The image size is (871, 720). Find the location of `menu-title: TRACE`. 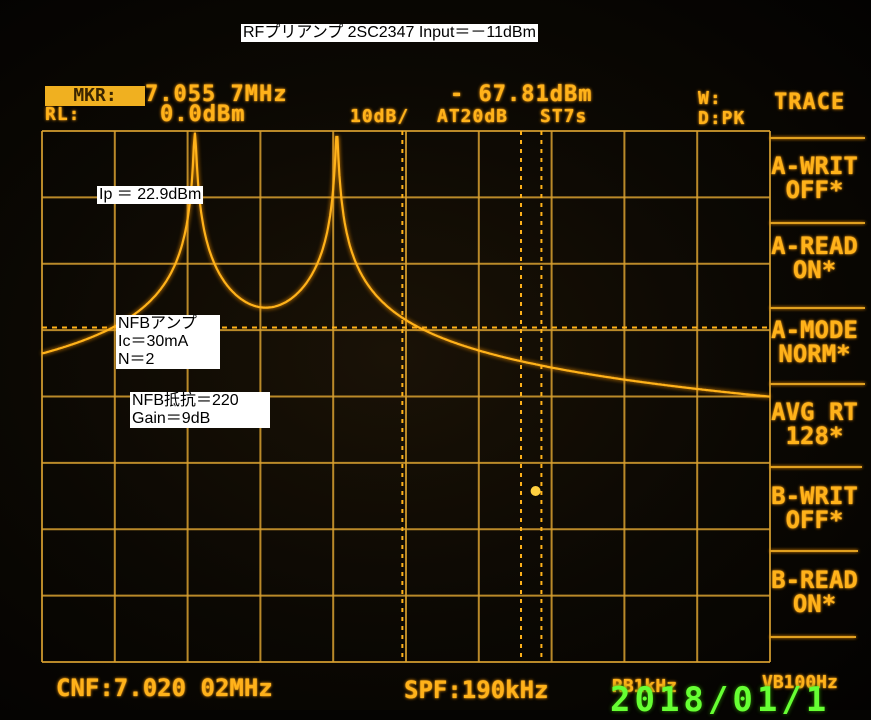

menu-title: TRACE is located at coordinates (810, 102).